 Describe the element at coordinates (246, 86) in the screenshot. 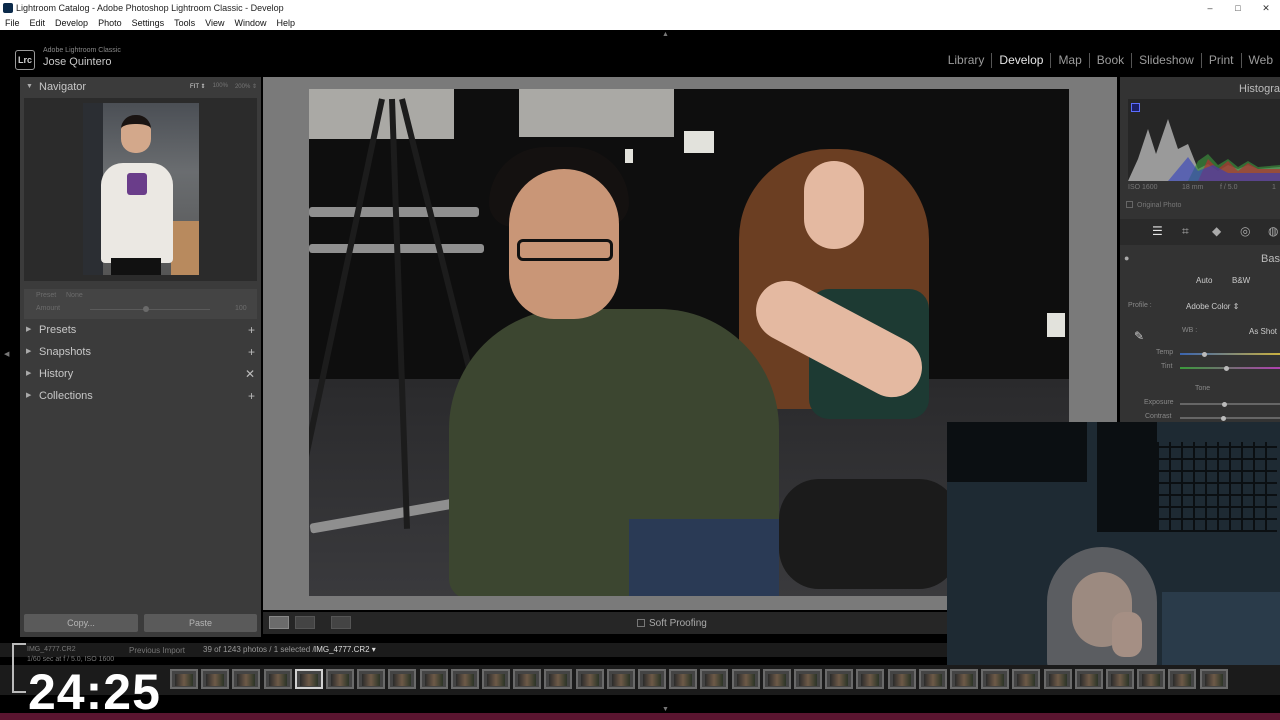

I see `zoom-200: 200% ⇕` at that location.